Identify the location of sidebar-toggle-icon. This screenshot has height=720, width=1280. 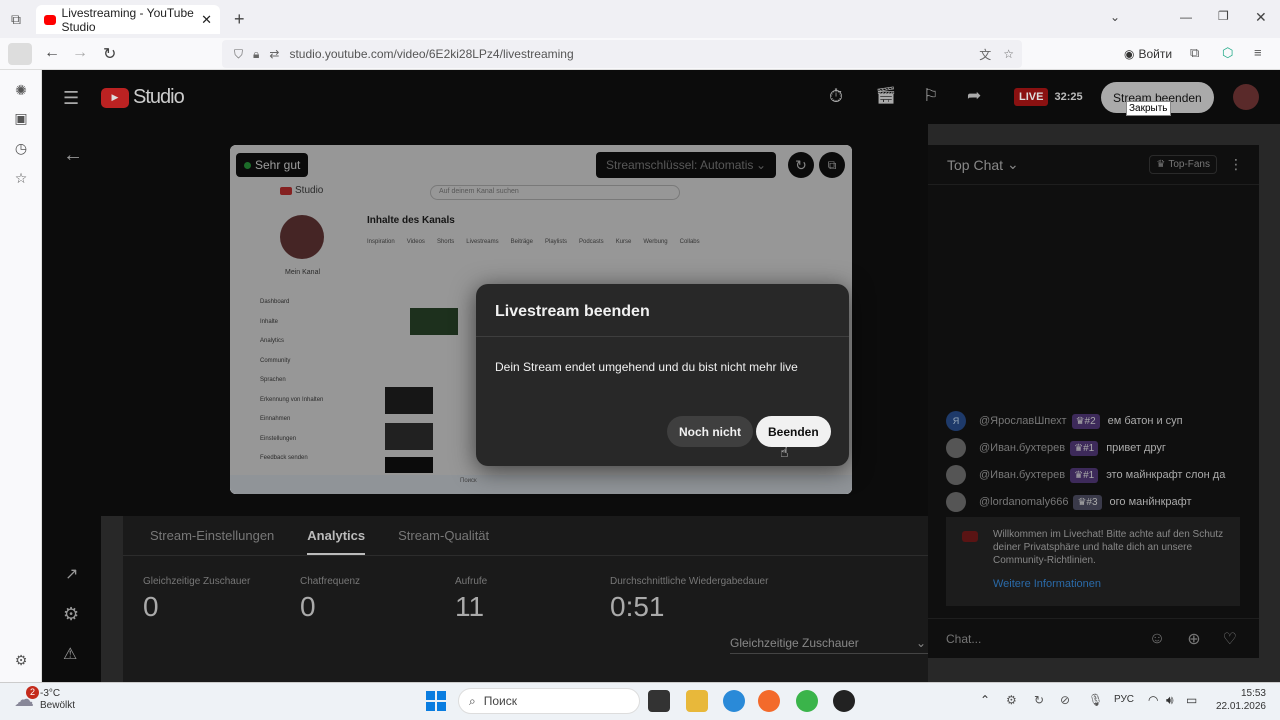
(20, 54).